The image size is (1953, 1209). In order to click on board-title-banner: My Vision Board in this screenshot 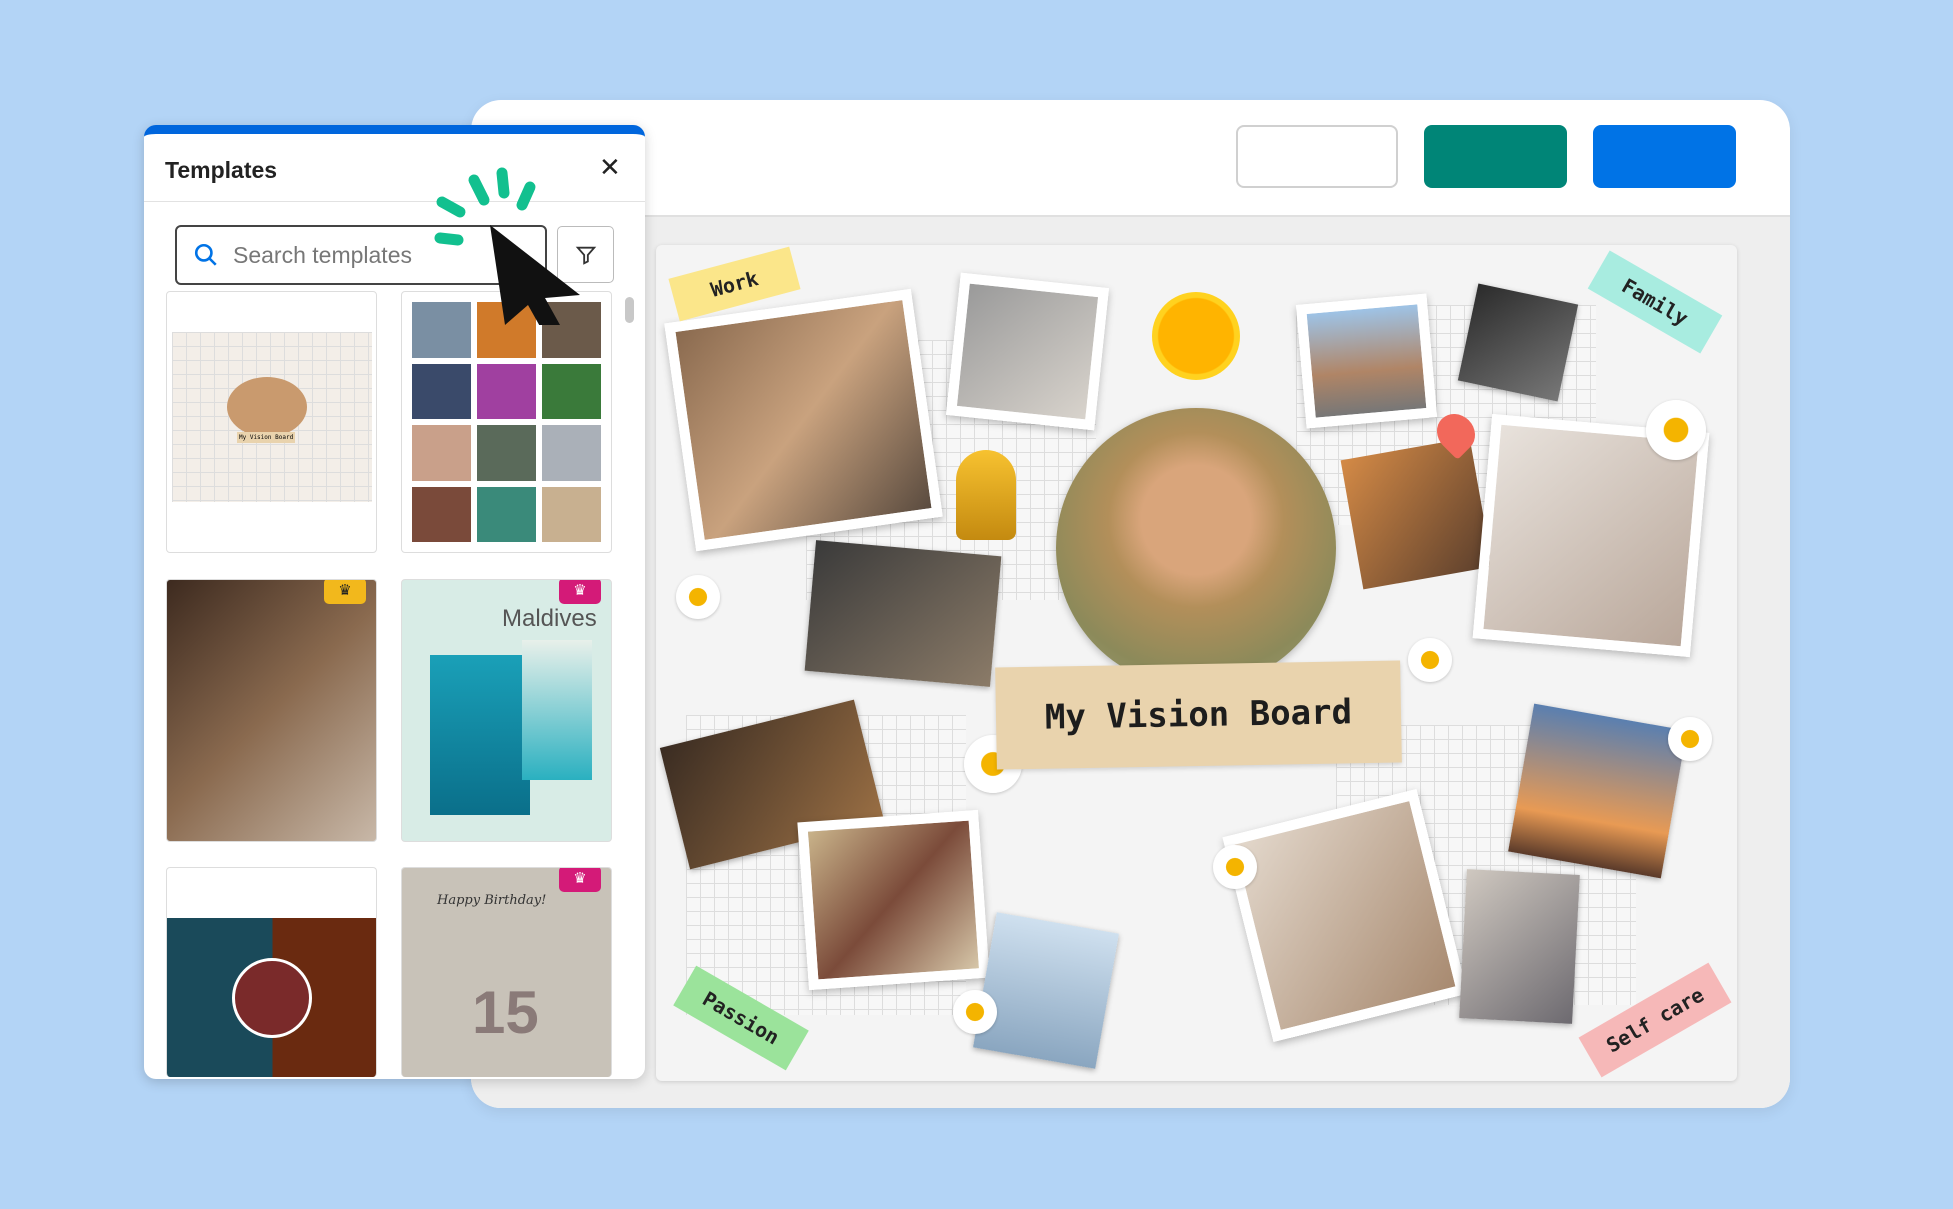, I will do `click(1198, 715)`.